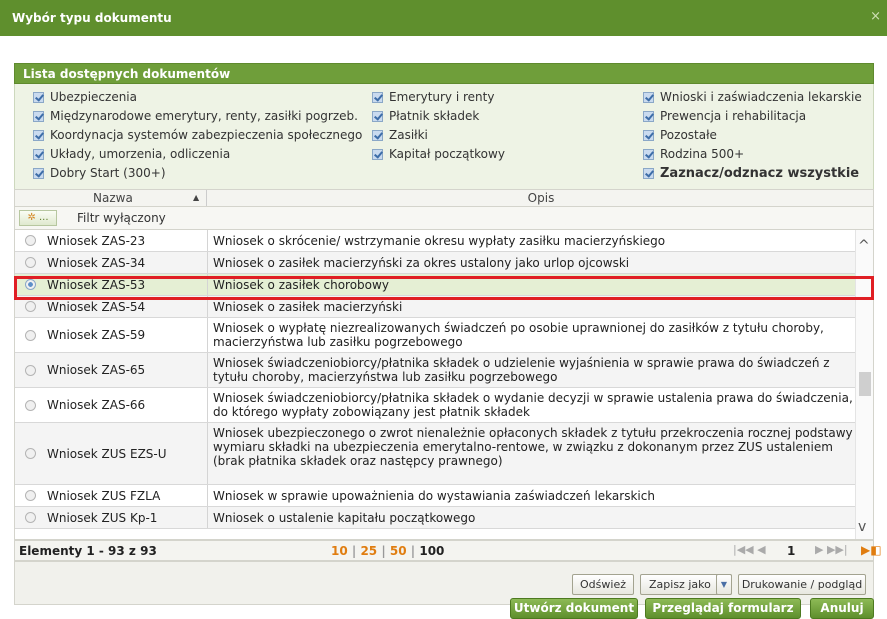 Image resolution: width=887 pixels, height=619 pixels. I want to click on prev-page-icon: |◀◀ ◀, so click(749, 549).